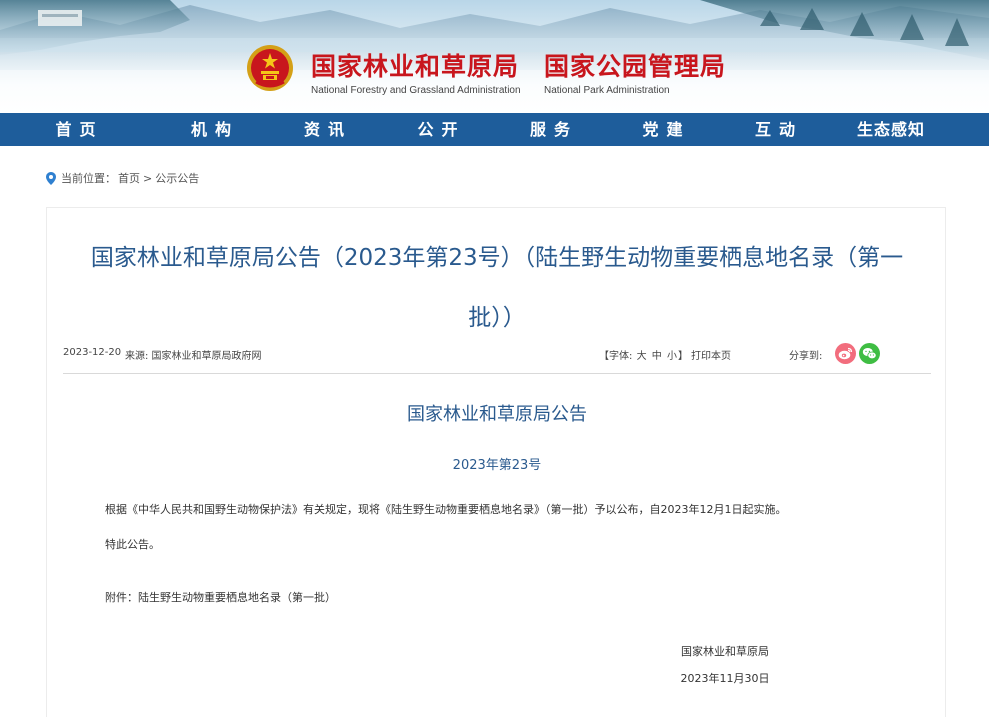  Describe the element at coordinates (725, 651) in the screenshot. I see `signature: 国家林业和草原局` at that location.